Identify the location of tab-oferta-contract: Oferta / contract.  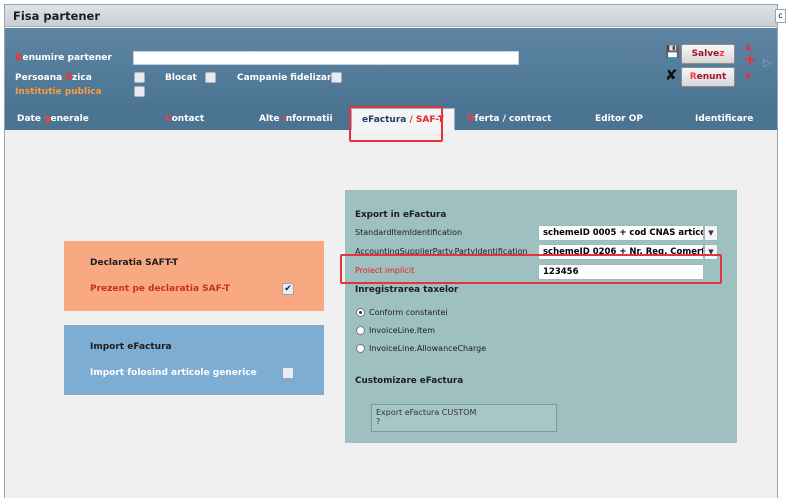
(509, 119).